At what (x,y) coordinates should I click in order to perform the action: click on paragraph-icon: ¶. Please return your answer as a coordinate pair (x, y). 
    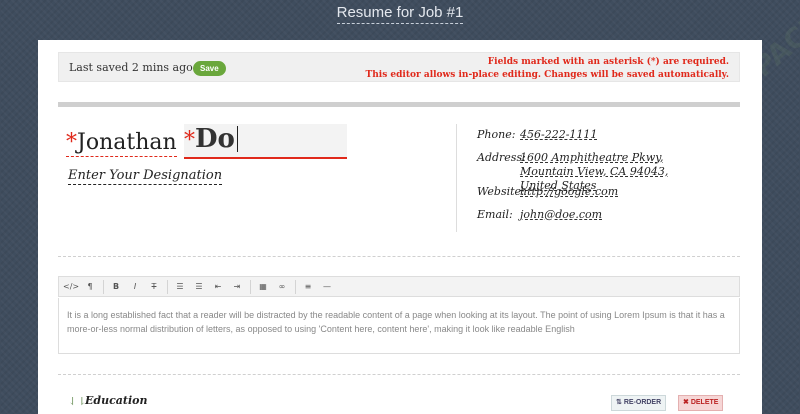
    Looking at the image, I should click on (90, 286).